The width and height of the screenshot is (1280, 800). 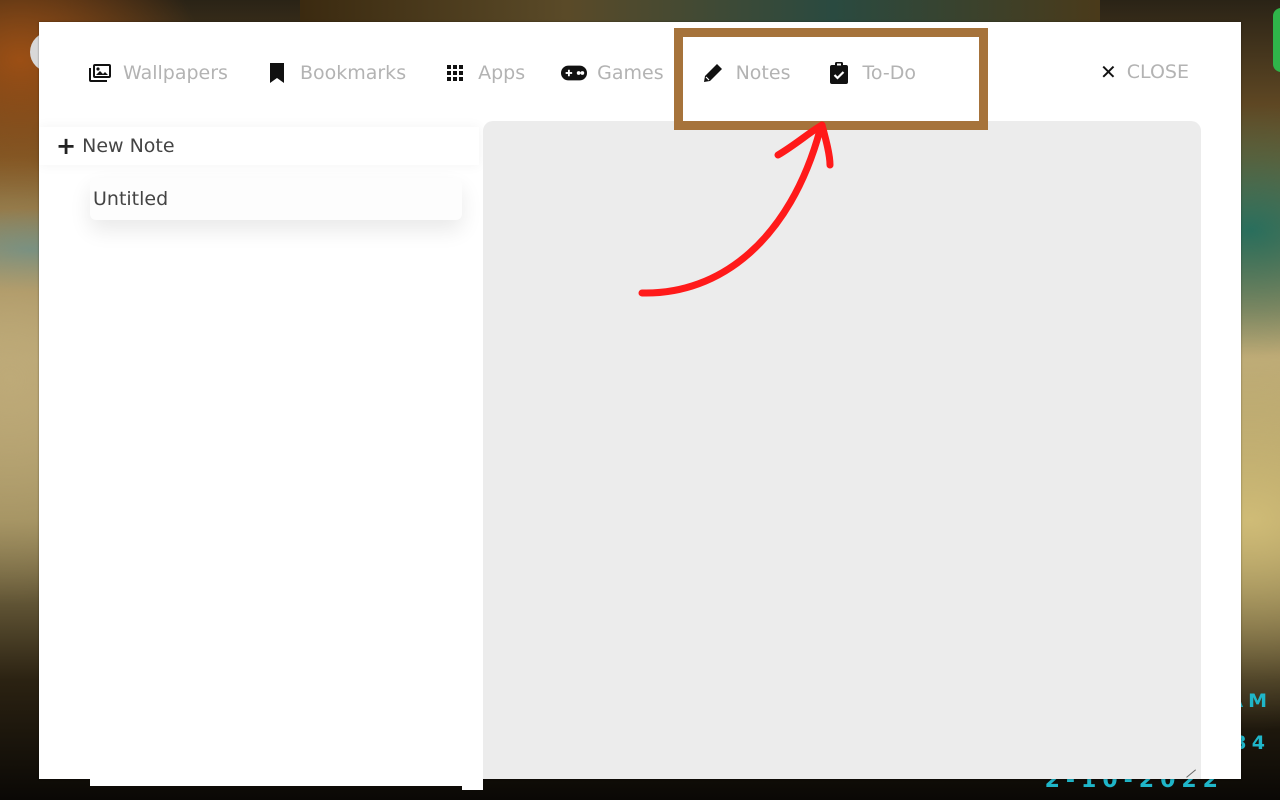 I want to click on arrow-head, so click(x=804, y=145).